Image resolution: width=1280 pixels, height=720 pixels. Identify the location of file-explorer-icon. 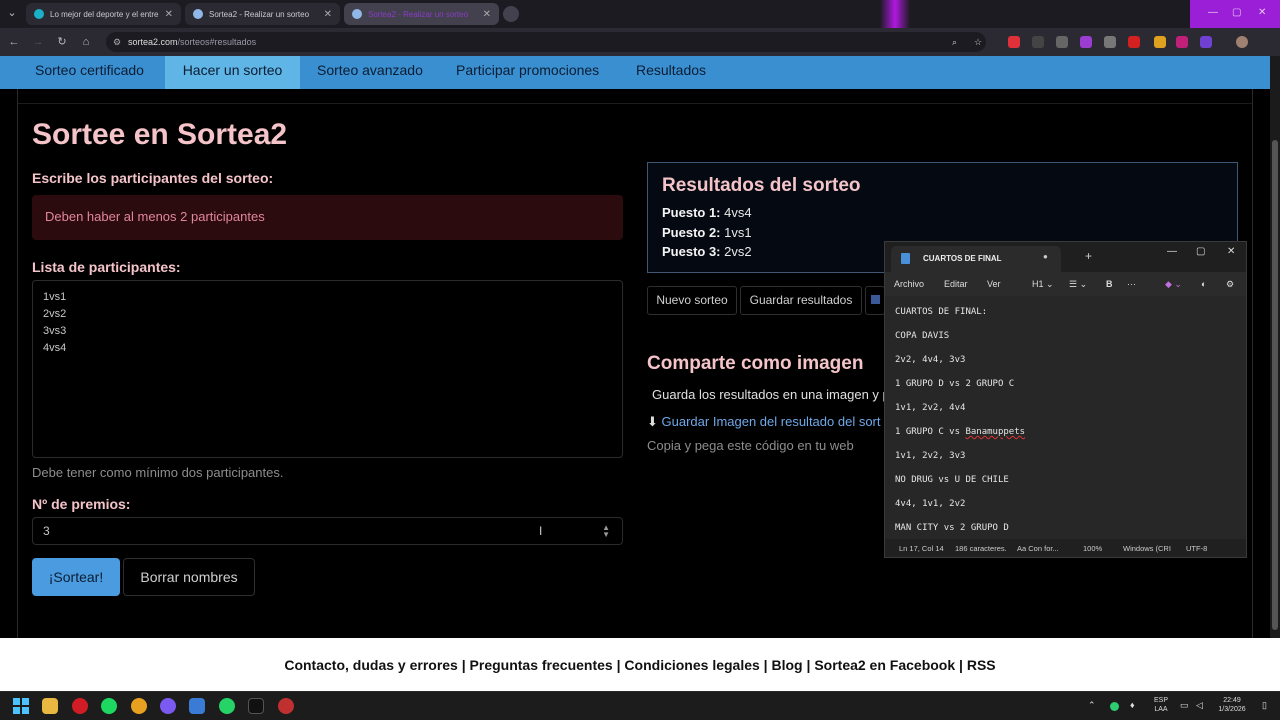
(50, 706).